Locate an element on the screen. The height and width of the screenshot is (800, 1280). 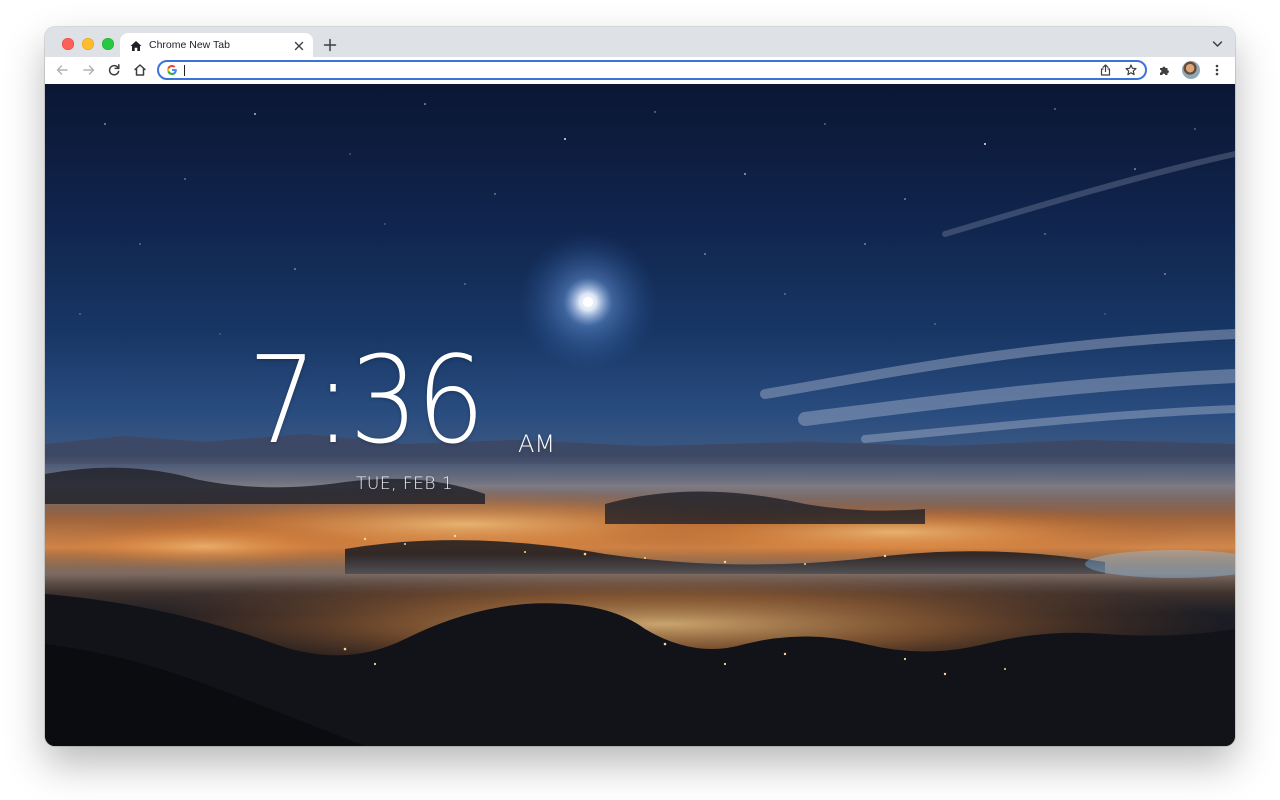
clock-date: TUE, FEB 1 is located at coordinates (405, 484).